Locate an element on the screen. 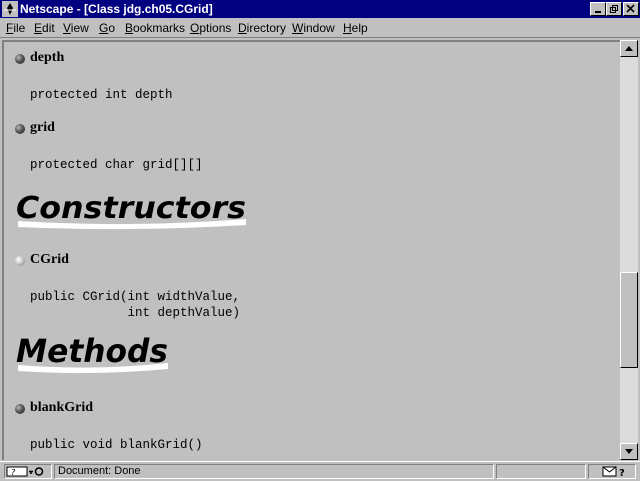 The height and width of the screenshot is (481, 640). menu-options: Options is located at coordinates (210, 28).